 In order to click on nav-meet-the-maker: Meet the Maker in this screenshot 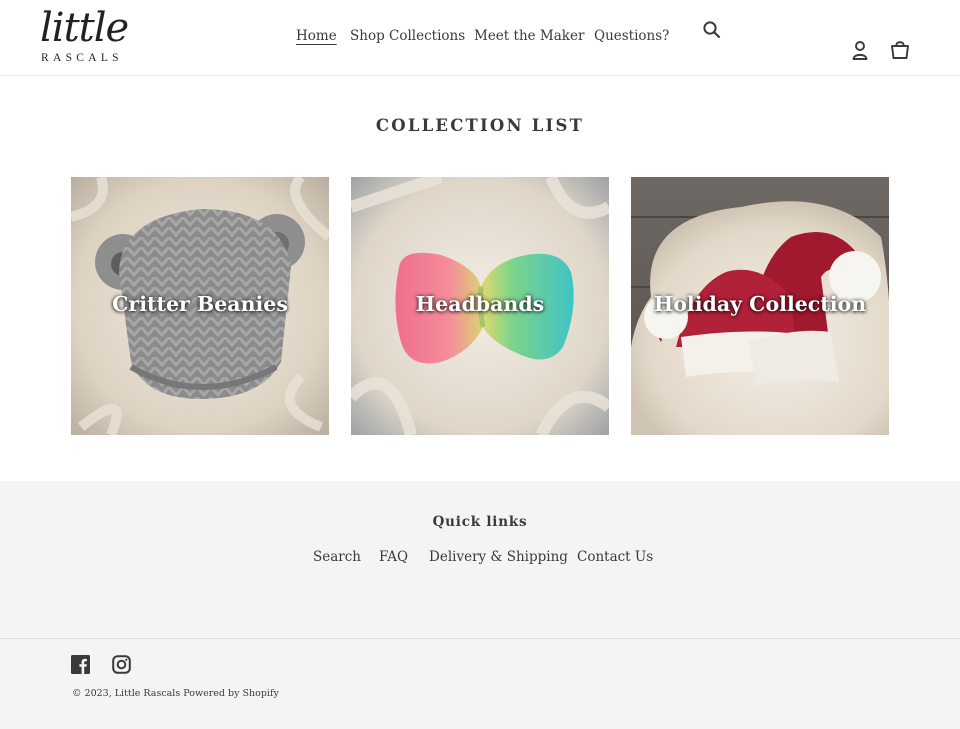, I will do `click(529, 36)`.